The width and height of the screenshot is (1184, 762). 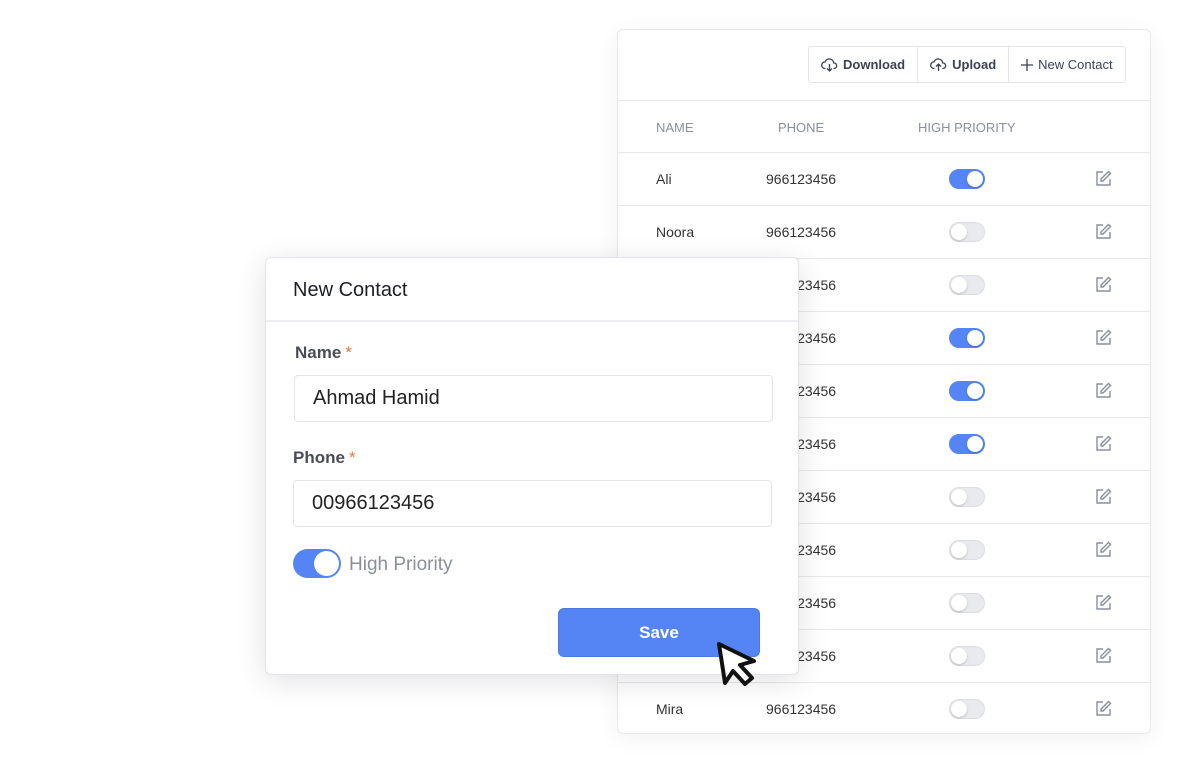 I want to click on column-header-name: NAME, so click(x=675, y=127).